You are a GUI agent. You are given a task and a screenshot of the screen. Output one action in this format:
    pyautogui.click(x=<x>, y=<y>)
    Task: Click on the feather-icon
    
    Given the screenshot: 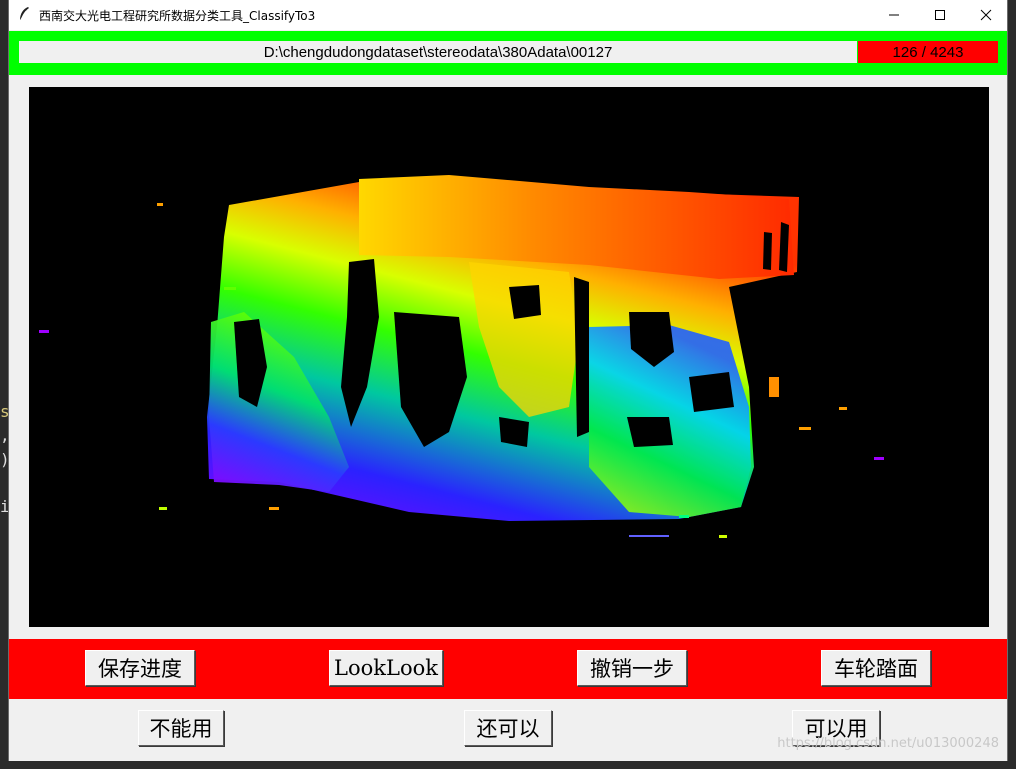 What is the action you would take?
    pyautogui.click(x=24, y=14)
    